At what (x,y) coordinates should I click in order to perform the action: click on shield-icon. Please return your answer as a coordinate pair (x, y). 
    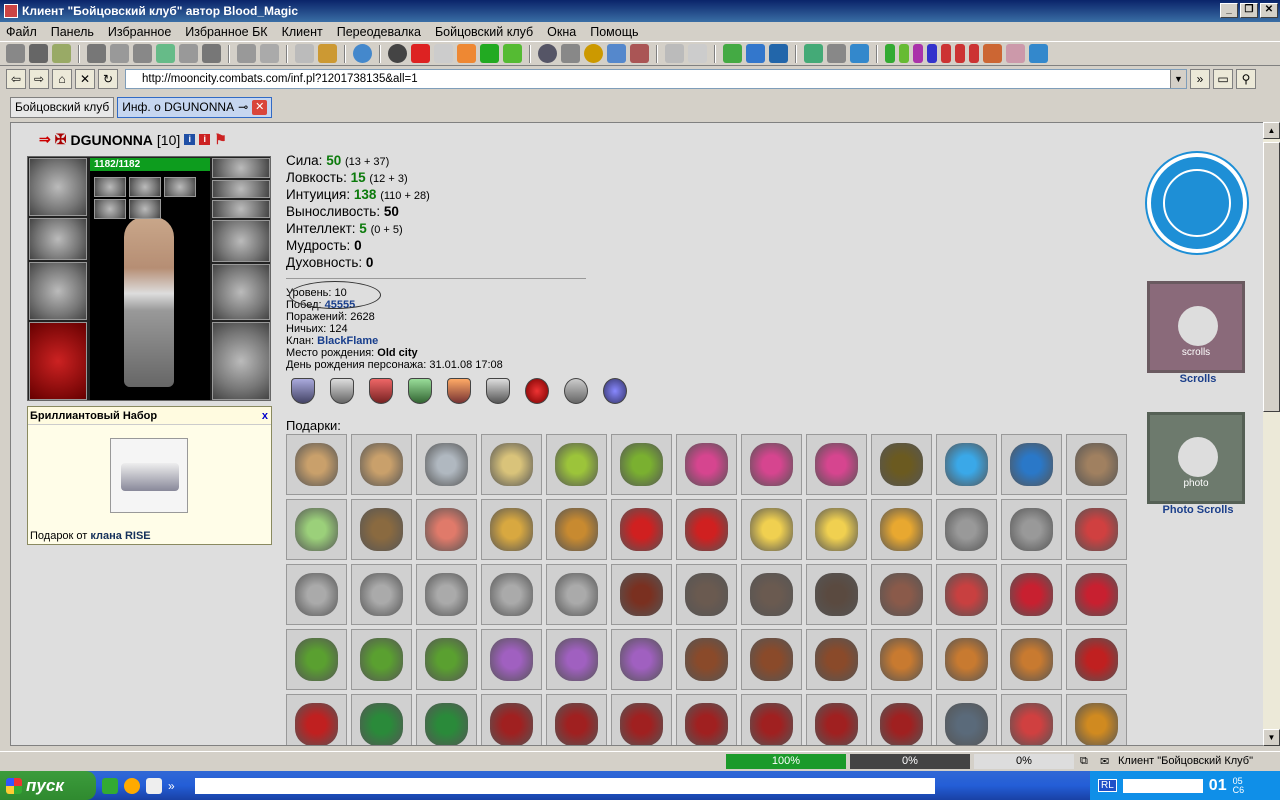
    Looking at the image, I should click on (616, 53).